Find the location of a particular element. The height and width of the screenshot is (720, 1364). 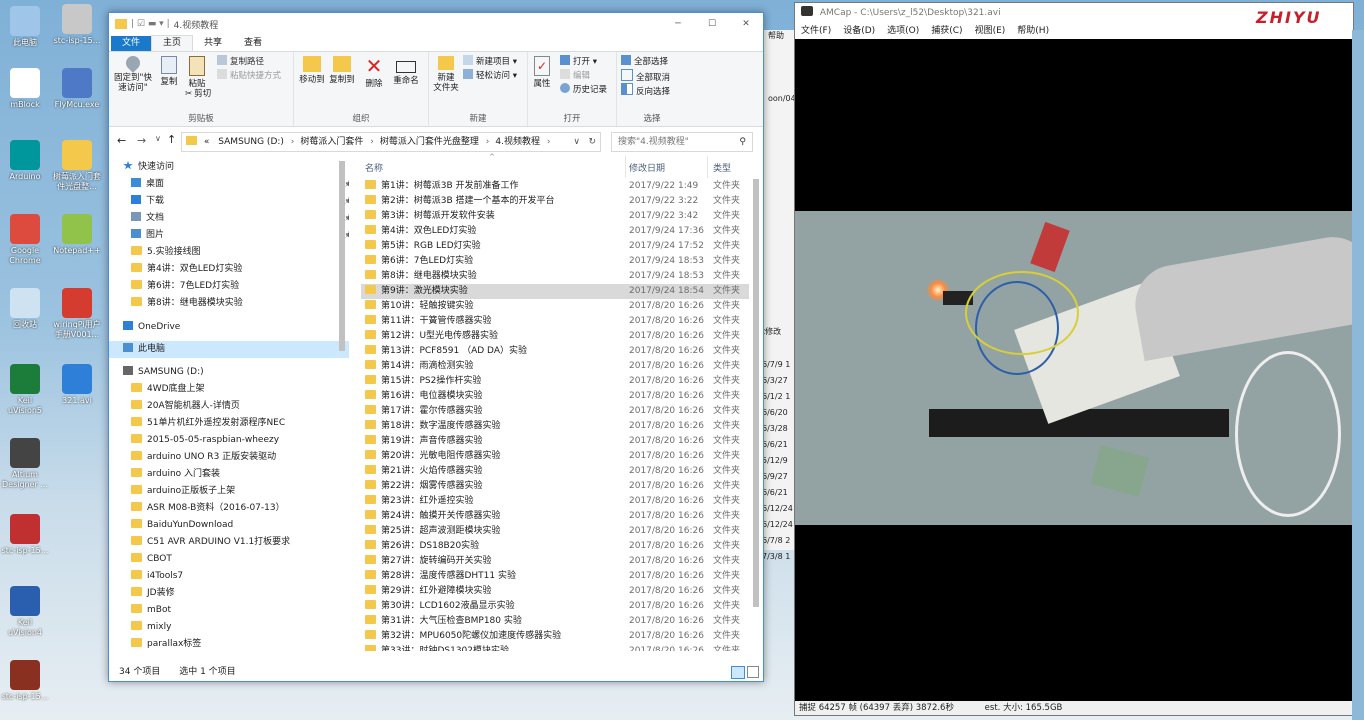

nav-item: 第8讲：继电器模块实验 is located at coordinates (229, 303).